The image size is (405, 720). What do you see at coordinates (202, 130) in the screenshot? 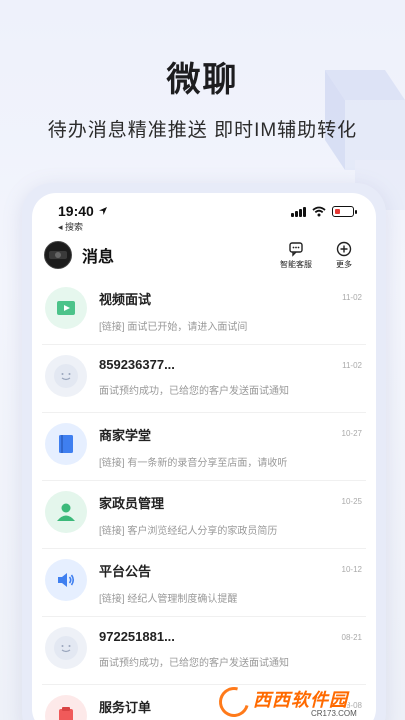
I see `hero-subtitle: 待办消息精准推送 即时IM辅助转化` at bounding box center [202, 130].